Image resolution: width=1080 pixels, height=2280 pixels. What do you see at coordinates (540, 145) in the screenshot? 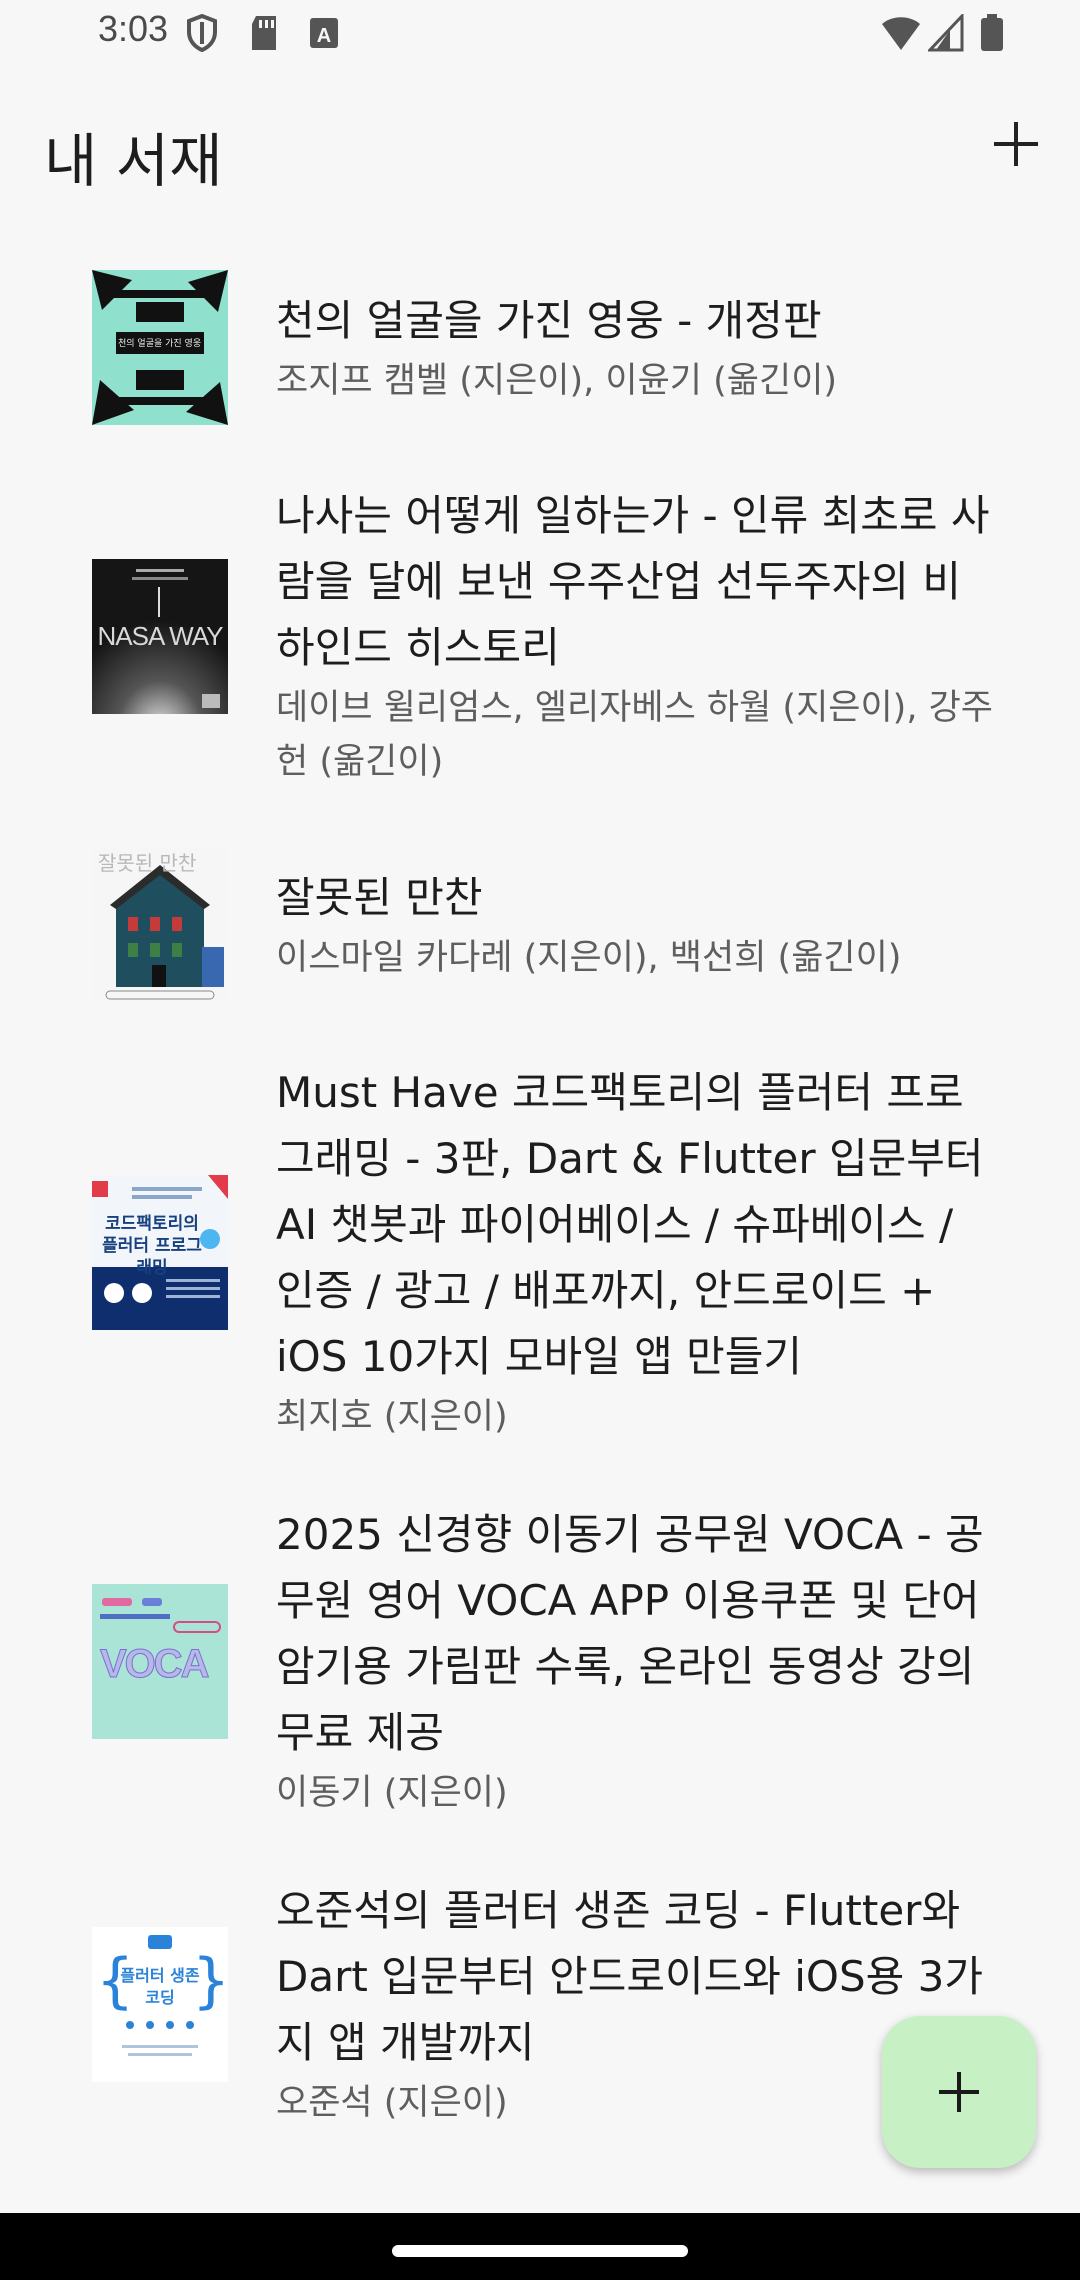
I see `app-bar: 내 서재` at bounding box center [540, 145].